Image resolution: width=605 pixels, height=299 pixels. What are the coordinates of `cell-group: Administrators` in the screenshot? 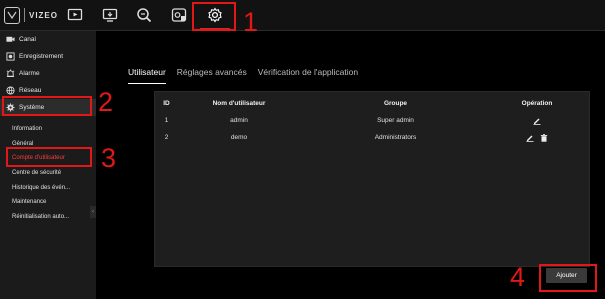 It's located at (395, 137).